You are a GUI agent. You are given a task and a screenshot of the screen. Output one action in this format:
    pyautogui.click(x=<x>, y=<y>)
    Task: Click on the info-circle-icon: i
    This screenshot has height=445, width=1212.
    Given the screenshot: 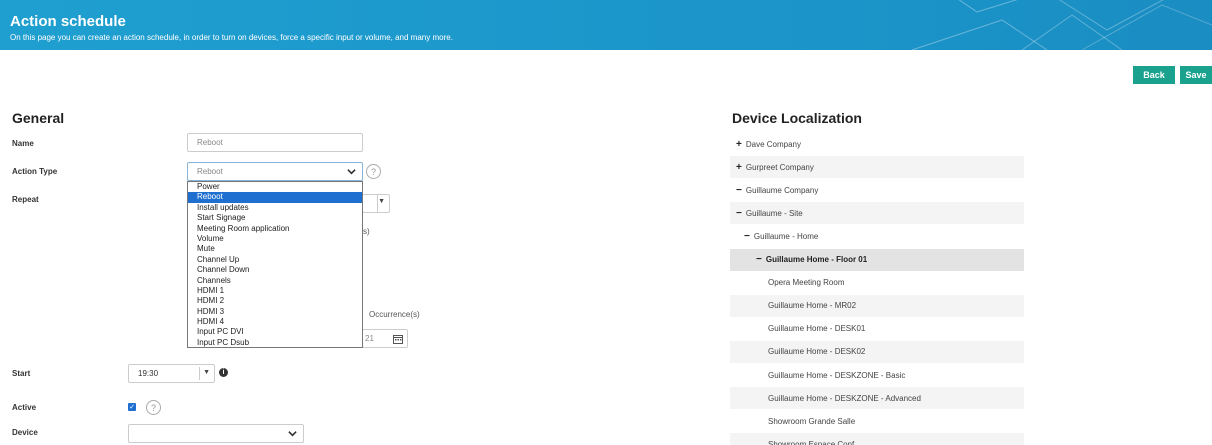 What is the action you would take?
    pyautogui.click(x=223, y=372)
    